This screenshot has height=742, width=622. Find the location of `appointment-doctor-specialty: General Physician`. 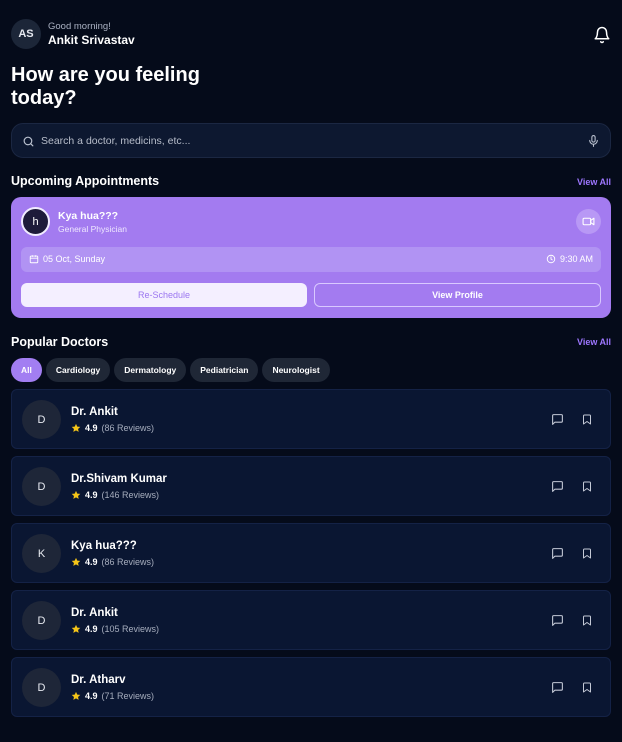

appointment-doctor-specialty: General Physician is located at coordinates (92, 229).